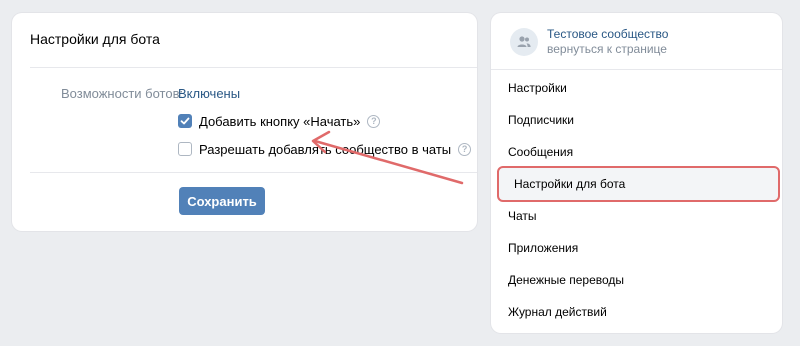  What do you see at coordinates (537, 88) in the screenshot?
I see `sidebar-item-settings: Настройки` at bounding box center [537, 88].